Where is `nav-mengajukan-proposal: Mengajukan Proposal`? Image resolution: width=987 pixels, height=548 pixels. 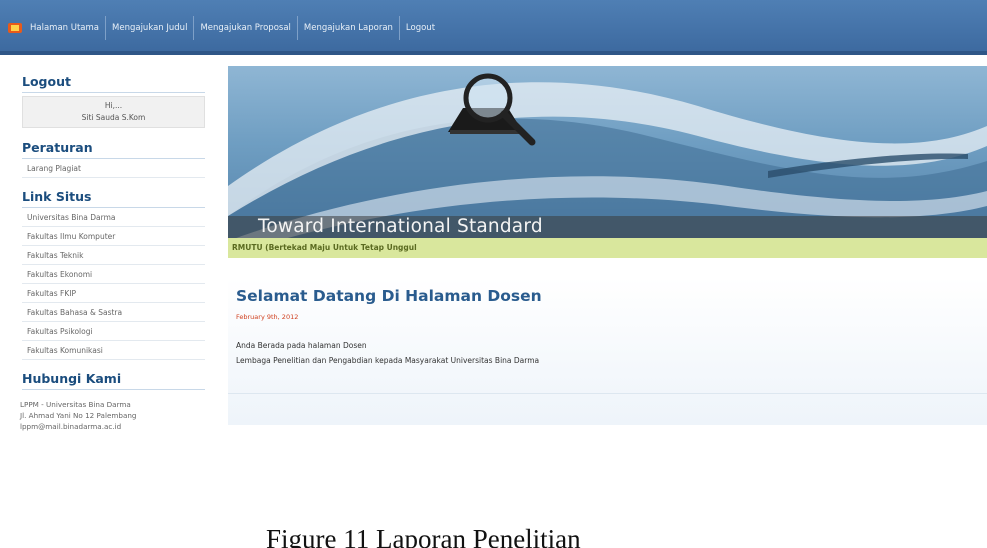
nav-mengajukan-proposal: Mengajukan Proposal is located at coordinates (246, 28).